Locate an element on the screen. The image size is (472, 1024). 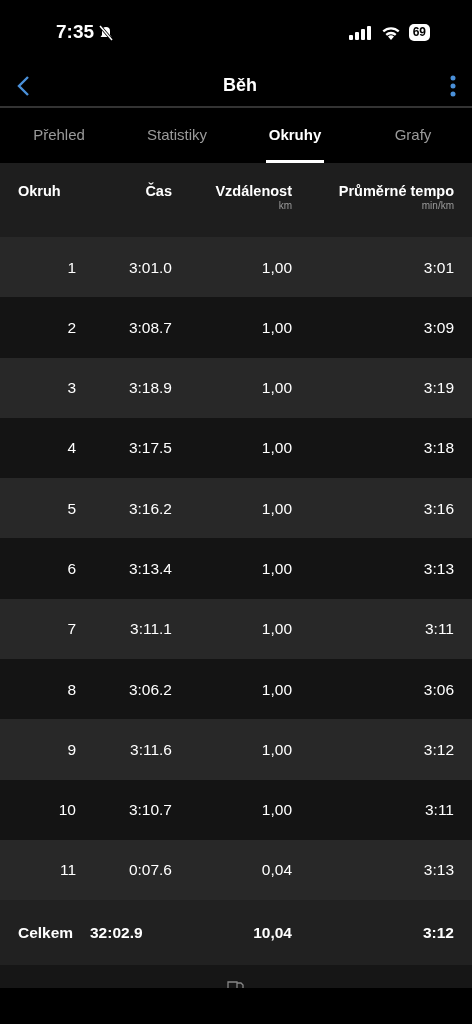
table-cell-text: 3:08.7 is located at coordinates (149, 327).